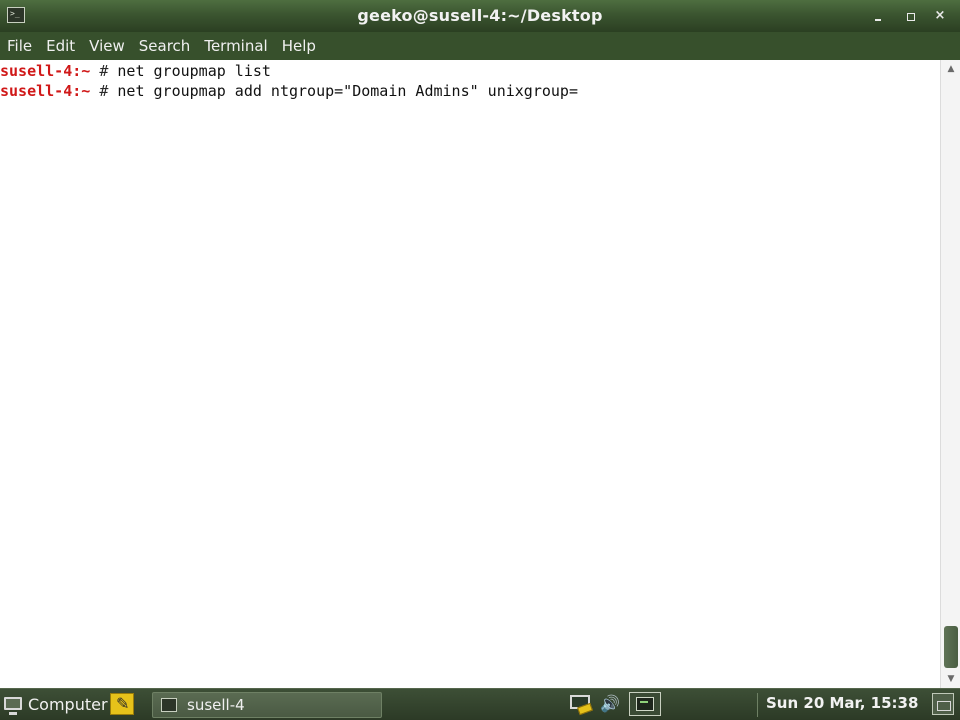  Describe the element at coordinates (940, 16) in the screenshot. I see `close-icon: ×` at that location.